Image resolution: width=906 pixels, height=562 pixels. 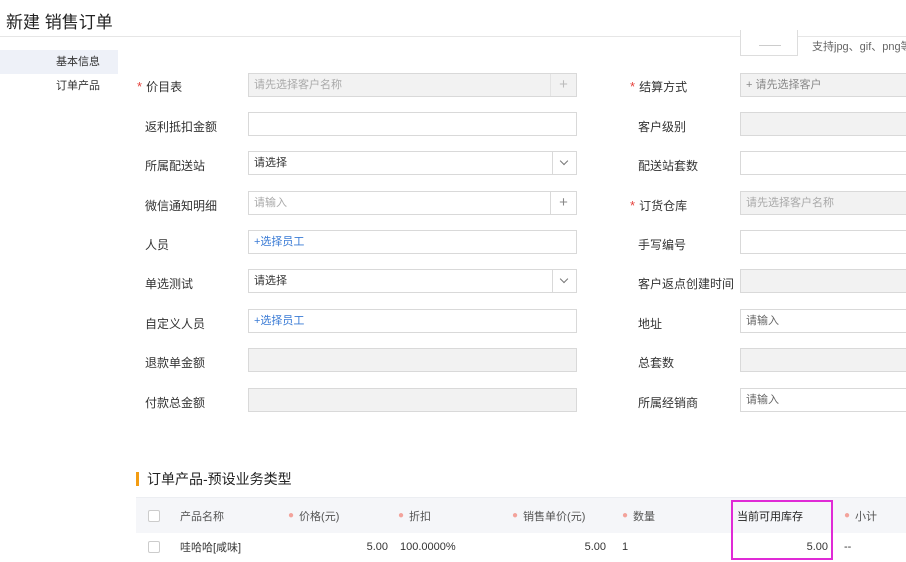 What do you see at coordinates (549, 516) in the screenshot?
I see `col-unit-price: ● 销售单价(元)` at bounding box center [549, 516].